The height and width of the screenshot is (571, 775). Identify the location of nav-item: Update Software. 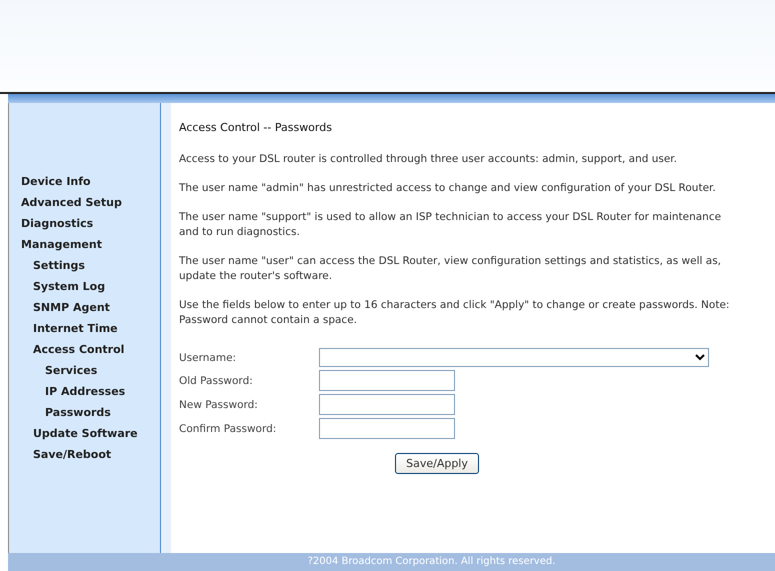
(84, 433).